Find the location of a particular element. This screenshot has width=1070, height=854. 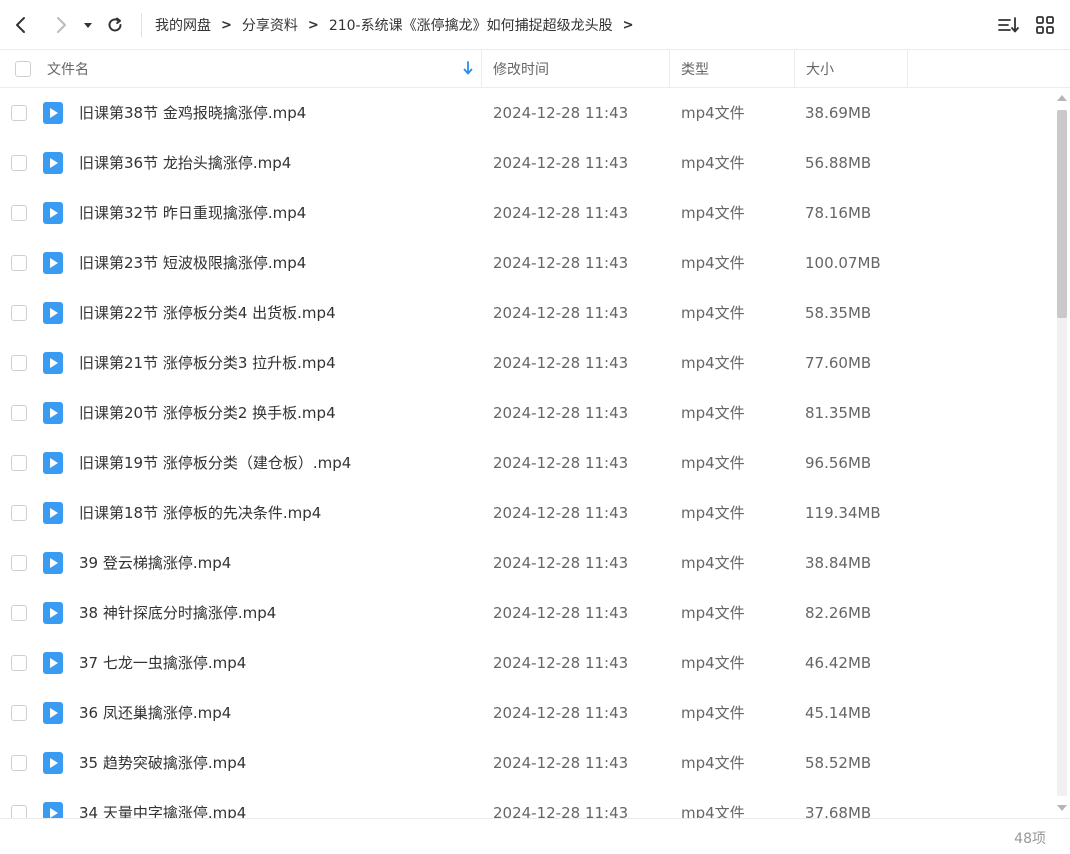

column-header-size-label: 大小 is located at coordinates (820, 70).